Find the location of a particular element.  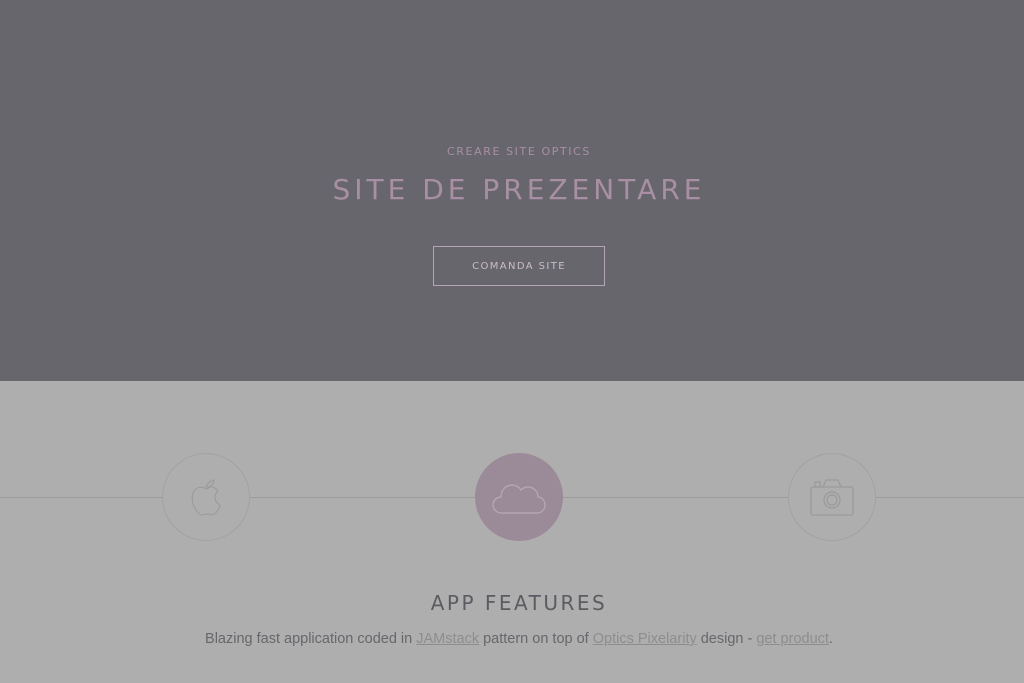

feature-cloud-button is located at coordinates (519, 497).